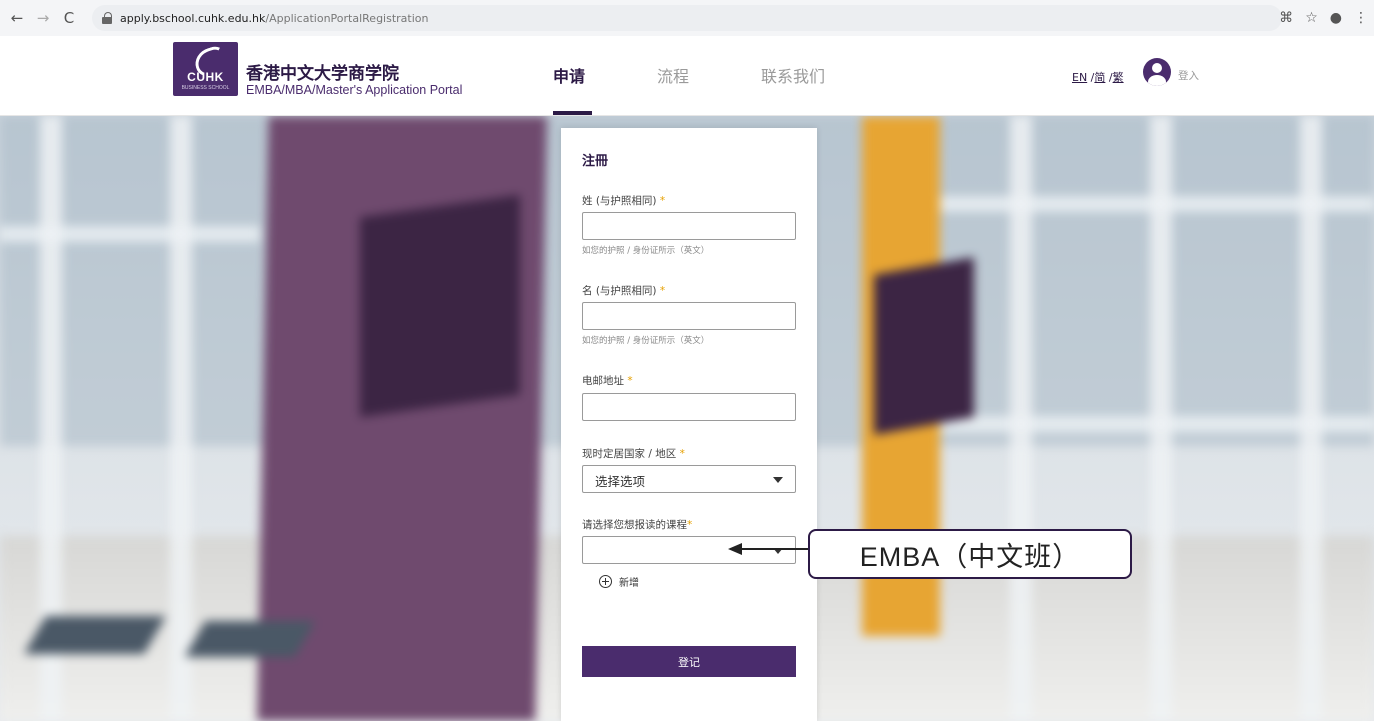 This screenshot has height=721, width=1374. What do you see at coordinates (619, 201) in the screenshot?
I see `last-name-label-text: 姓 (与护照相同)` at bounding box center [619, 201].